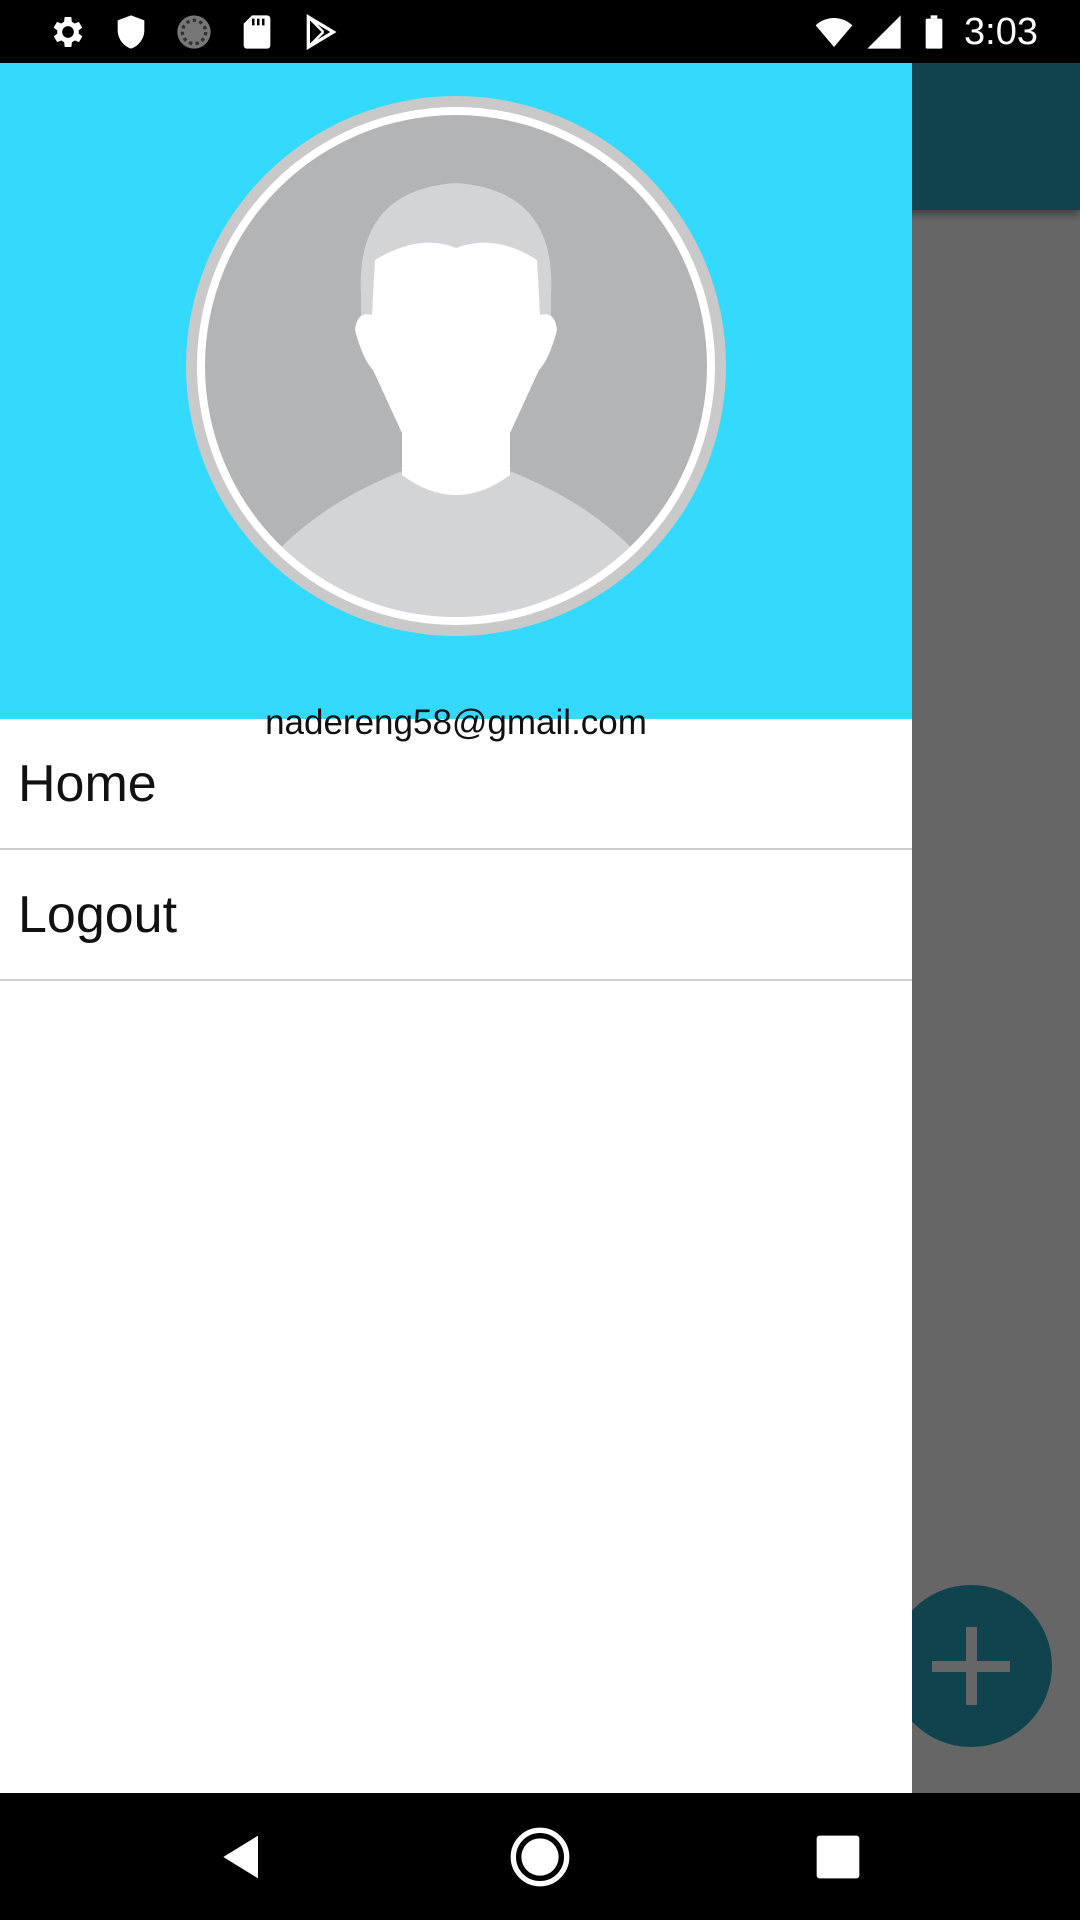 Image resolution: width=1080 pixels, height=1920 pixels. Describe the element at coordinates (540, 31) in the screenshot. I see `status-bar: 3:03` at that location.